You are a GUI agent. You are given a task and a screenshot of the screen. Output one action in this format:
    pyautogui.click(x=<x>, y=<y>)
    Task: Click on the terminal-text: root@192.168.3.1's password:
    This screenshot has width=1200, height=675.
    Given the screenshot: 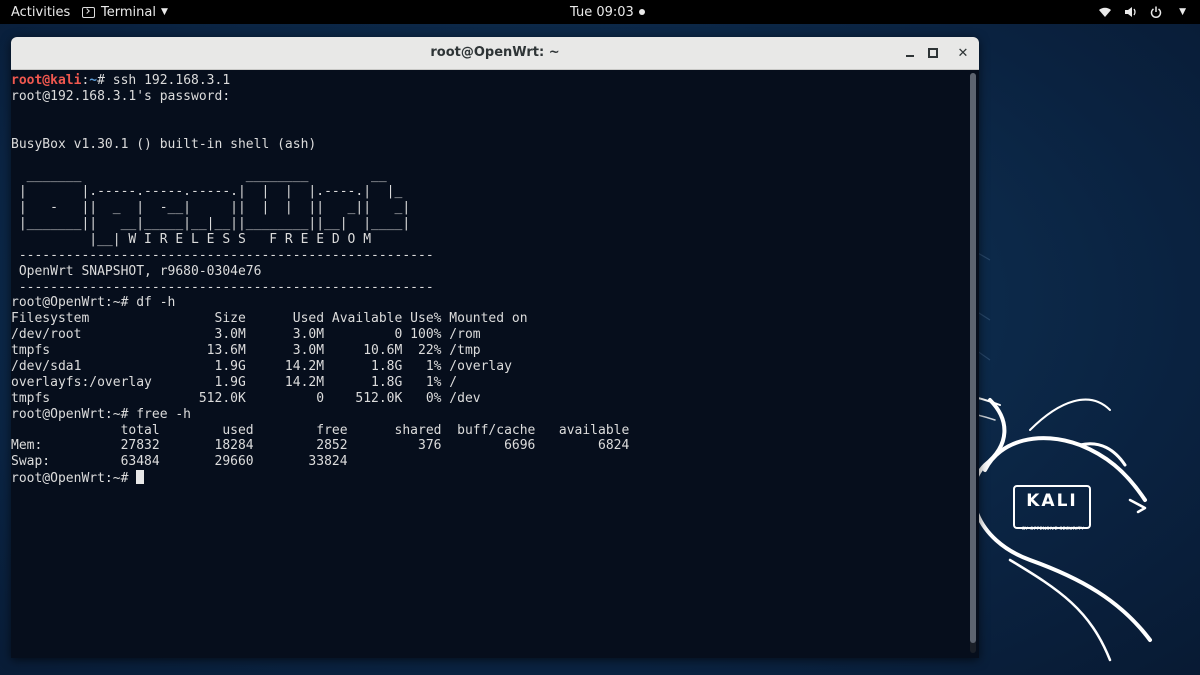 What is the action you would take?
    pyautogui.click(x=121, y=96)
    